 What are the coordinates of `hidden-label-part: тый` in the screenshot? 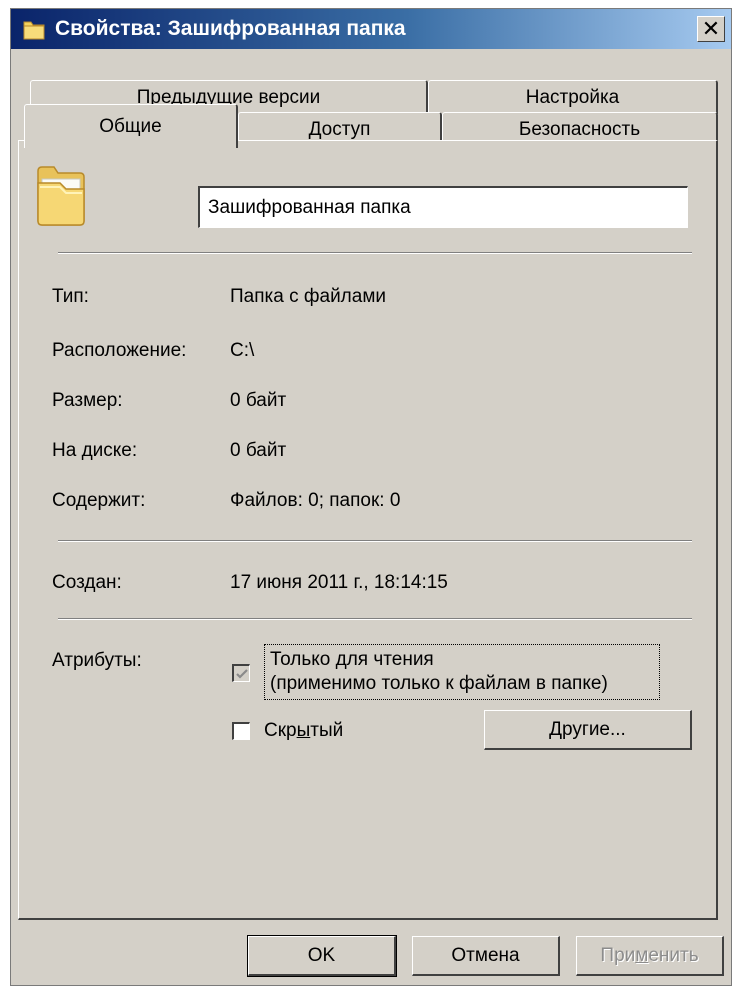 It's located at (327, 730).